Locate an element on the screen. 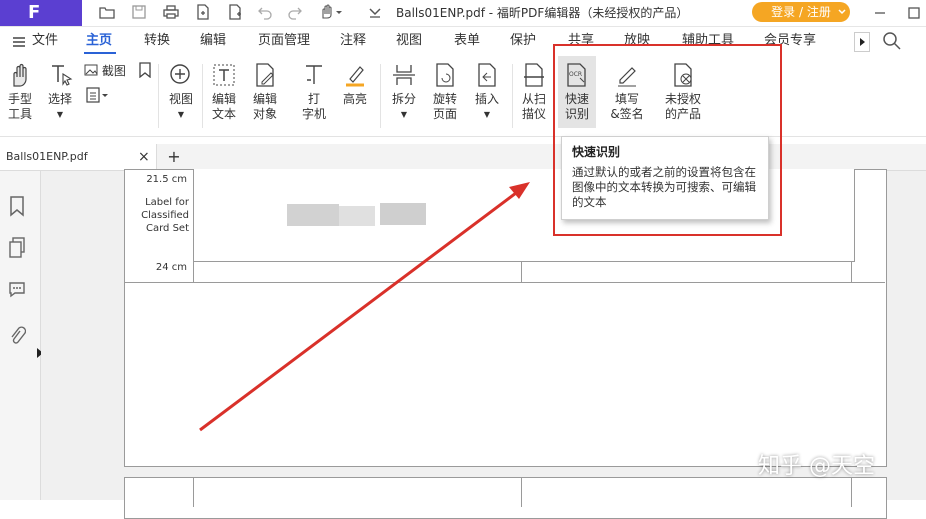 This screenshot has width=926, height=519. tooltip-body: 通过默认的或者之前的设置将包含在图像中的文本转换为可搜索、可编辑的文本 is located at coordinates (664, 187).